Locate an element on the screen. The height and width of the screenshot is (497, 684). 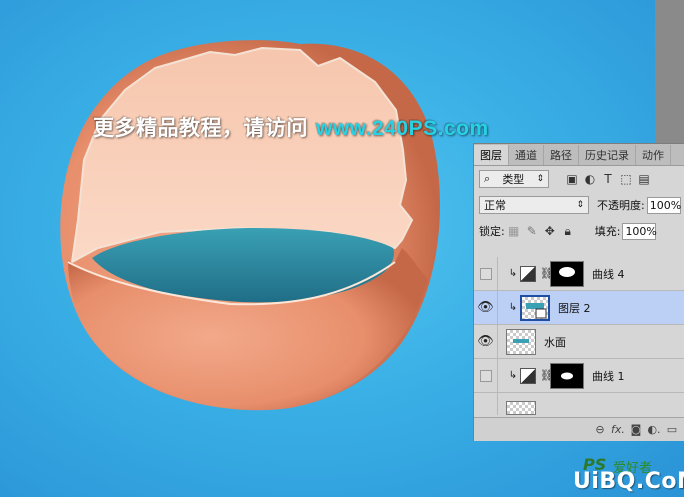
blend-mode-dropdown: 正常 ⇕ is located at coordinates (534, 205).